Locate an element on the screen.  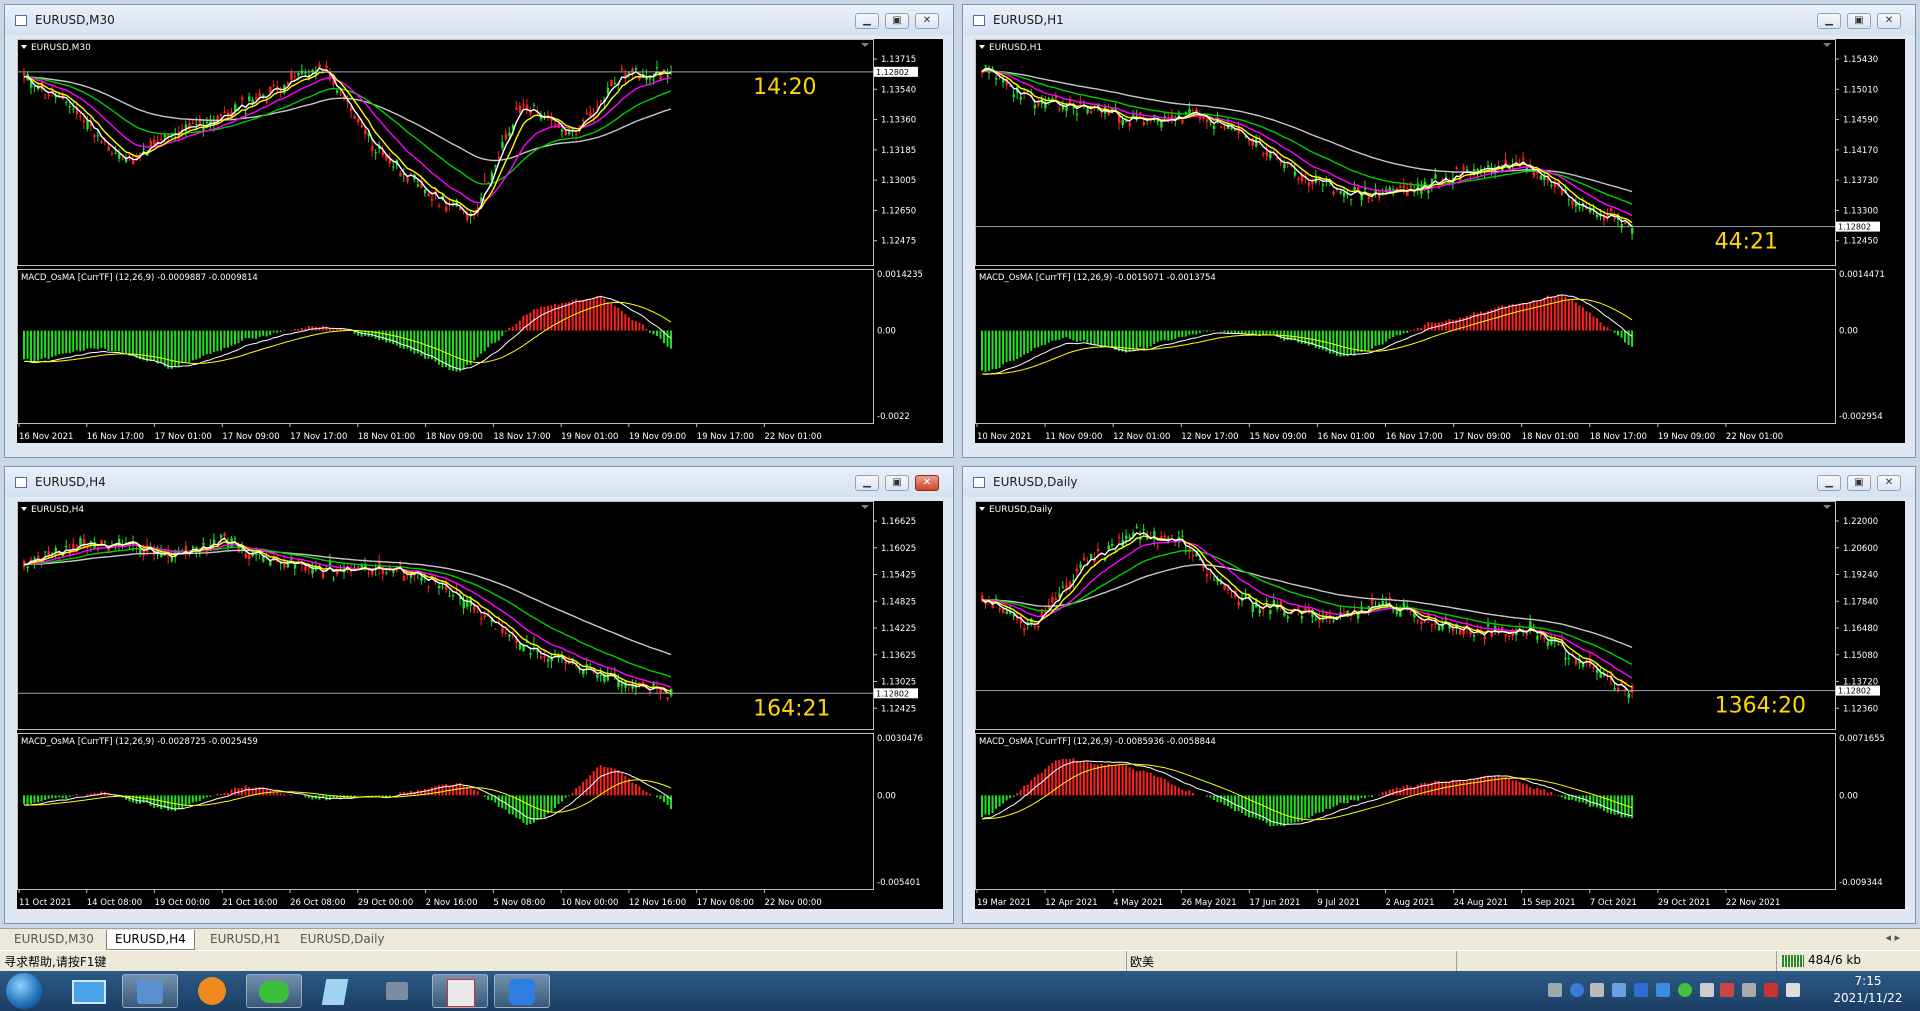
price-label: 1.13005 is located at coordinates (898, 181).